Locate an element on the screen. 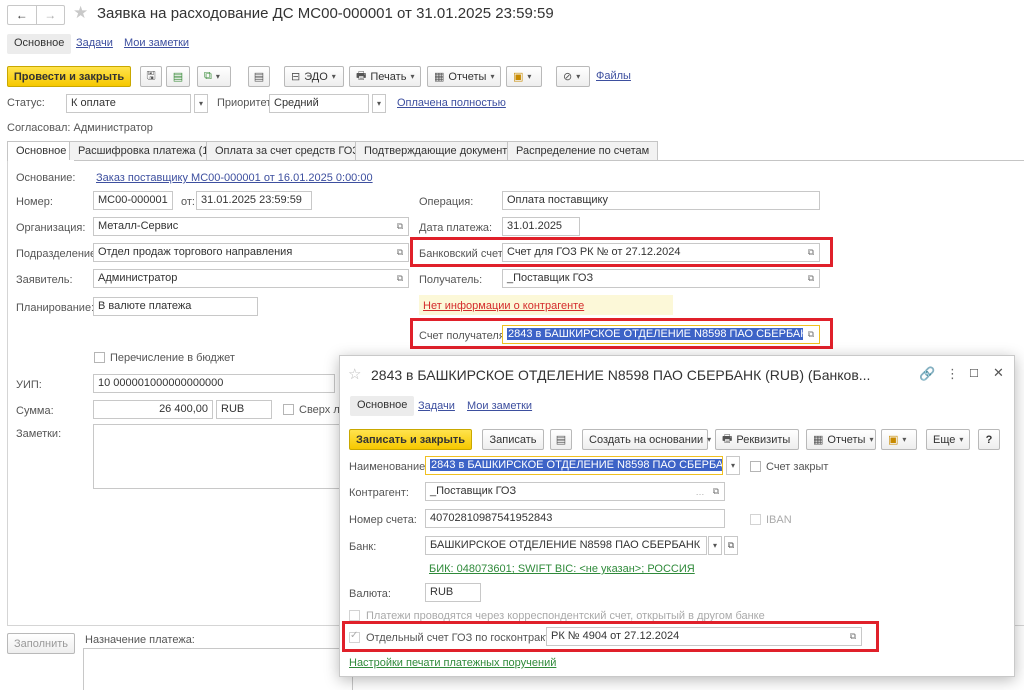  number-field: МС00-000001 is located at coordinates (133, 200).